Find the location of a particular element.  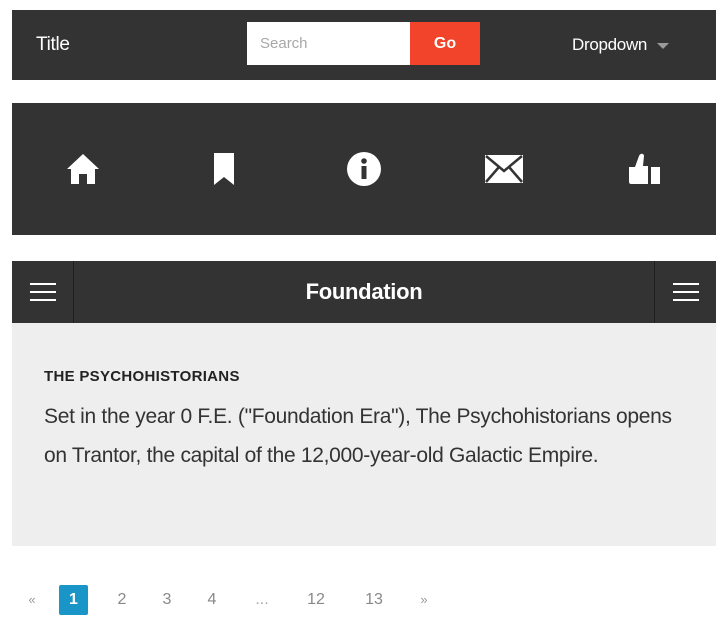

chapter-title: THE PSYCHOHISTORIANS is located at coordinates (142, 376).